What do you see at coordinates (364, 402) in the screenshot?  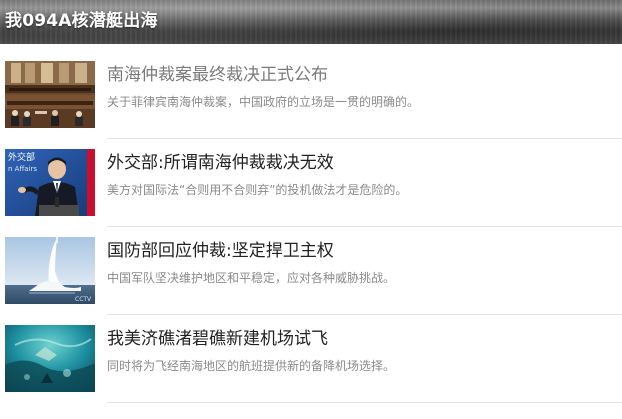 I see `divider` at bounding box center [364, 402].